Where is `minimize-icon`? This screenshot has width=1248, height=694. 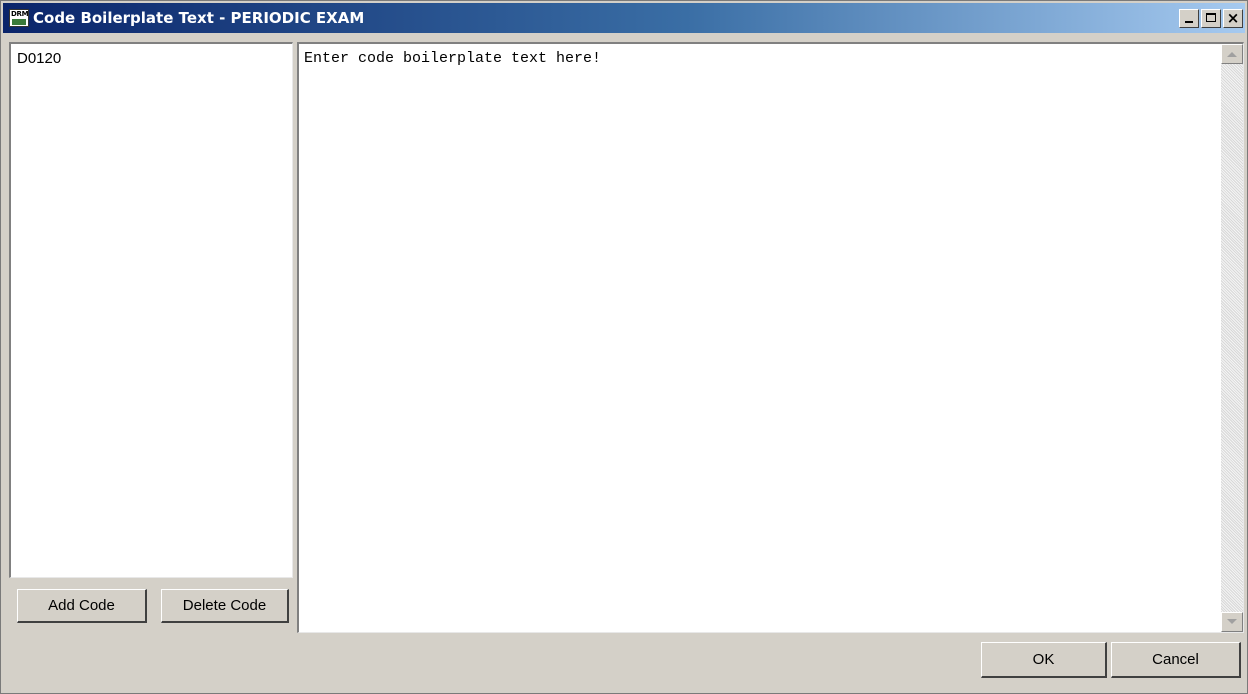 minimize-icon is located at coordinates (1189, 22).